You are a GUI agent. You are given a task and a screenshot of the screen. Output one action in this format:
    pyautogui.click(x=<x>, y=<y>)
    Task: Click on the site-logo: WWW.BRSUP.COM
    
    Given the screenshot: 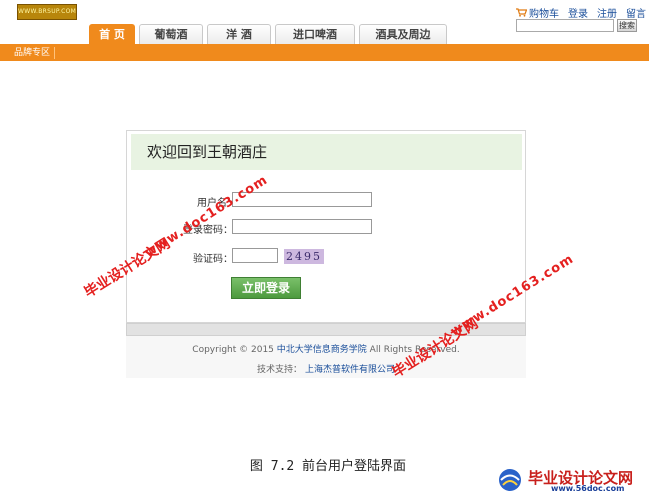 What is the action you would take?
    pyautogui.click(x=47, y=12)
    